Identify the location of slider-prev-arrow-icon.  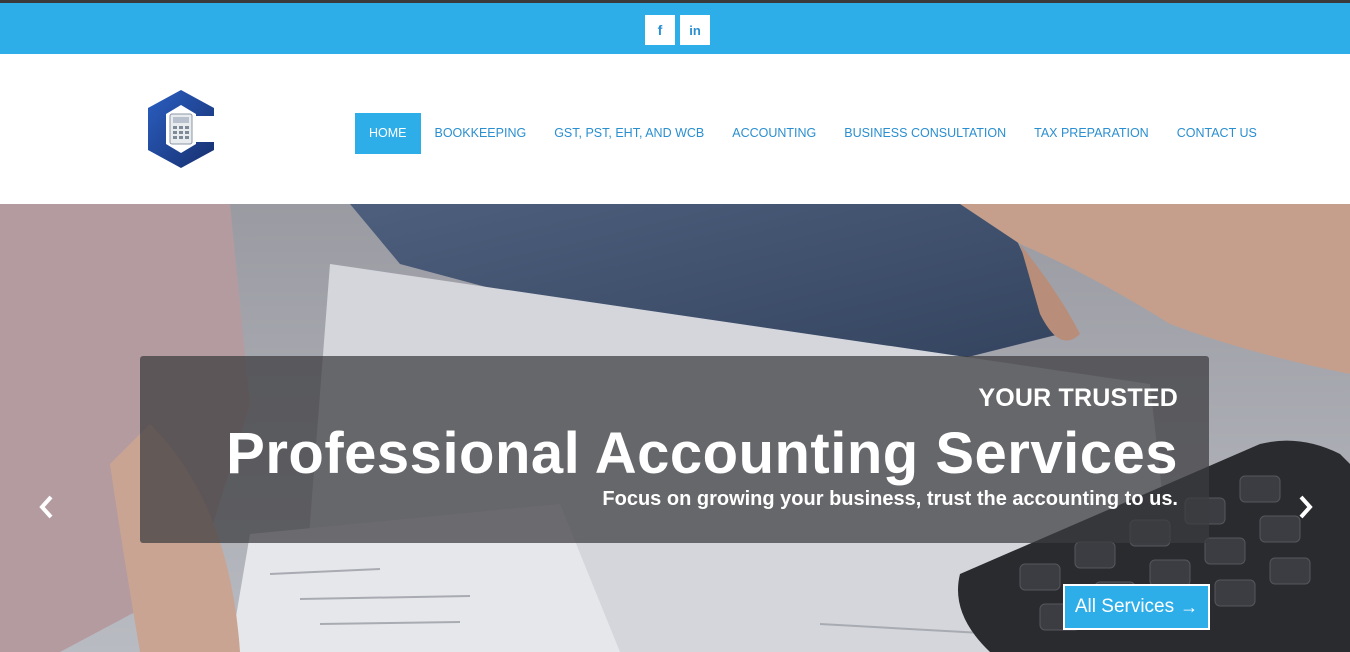
(47, 507).